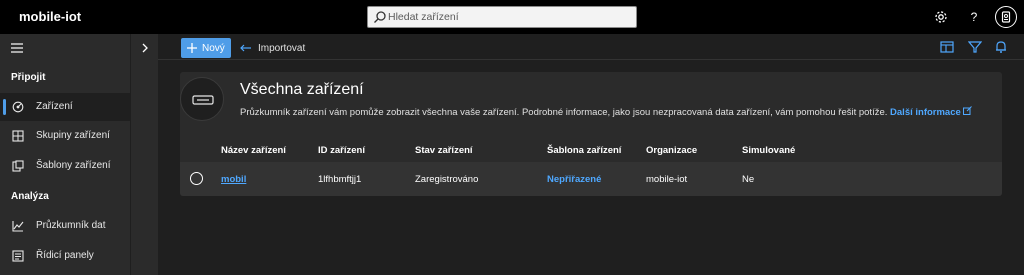 The image size is (1024, 275). Describe the element at coordinates (18, 256) in the screenshot. I see `dashboards-icon` at that location.